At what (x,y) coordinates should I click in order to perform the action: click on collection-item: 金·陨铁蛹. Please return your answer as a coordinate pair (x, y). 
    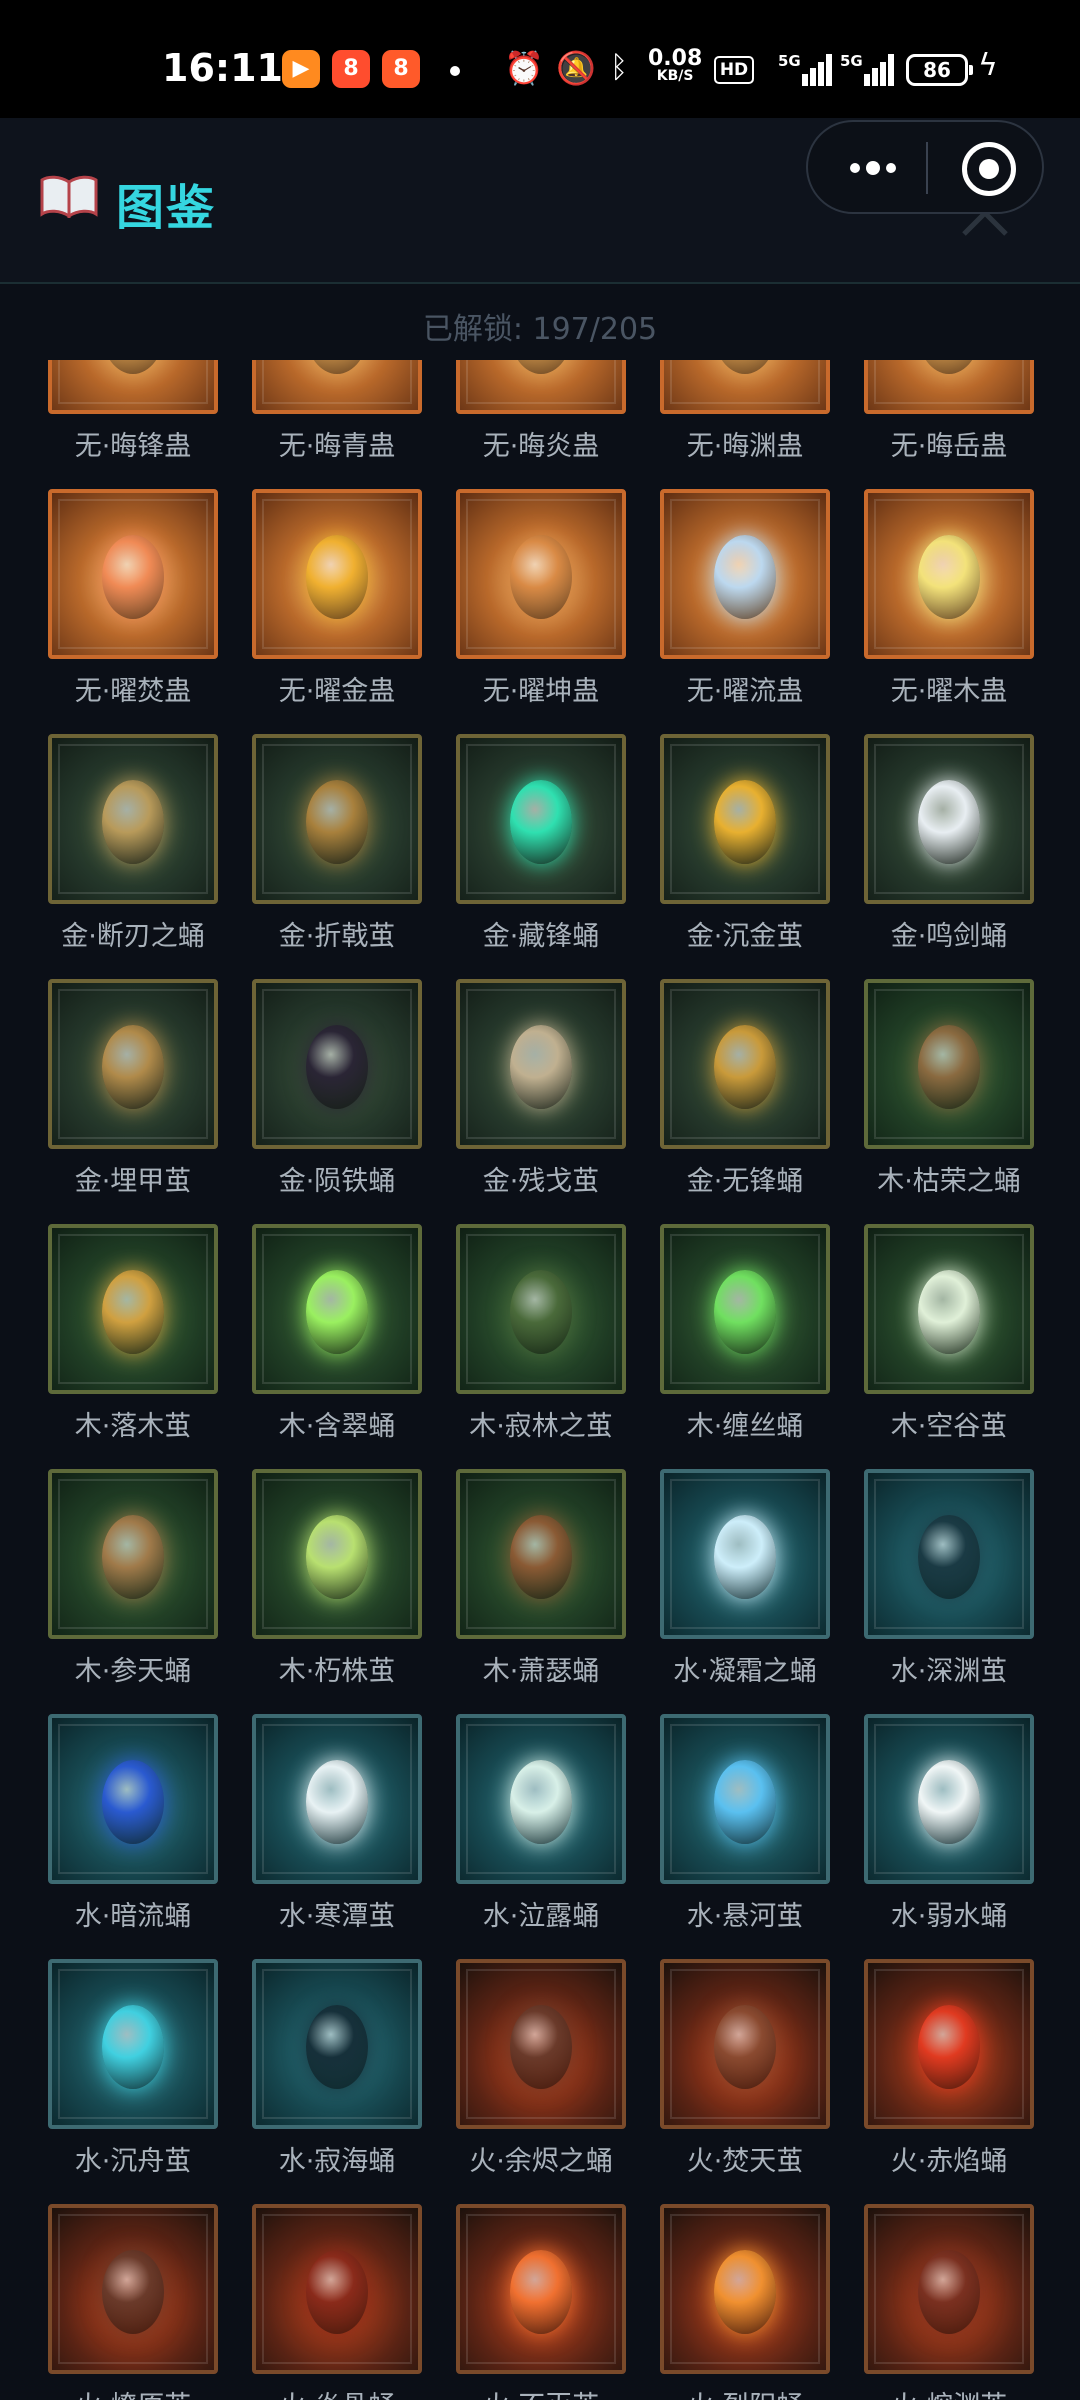
    Looking at the image, I should click on (337, 1088).